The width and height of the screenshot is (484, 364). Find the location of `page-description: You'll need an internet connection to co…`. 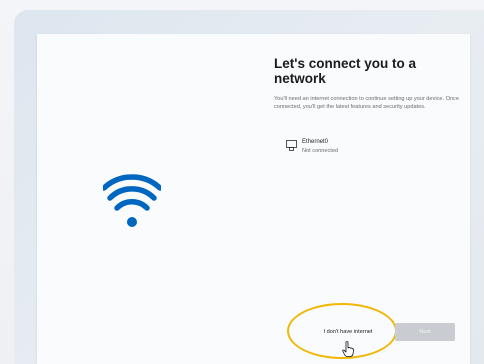

page-description: You'll need an internet connection to co… is located at coordinates (366, 103).